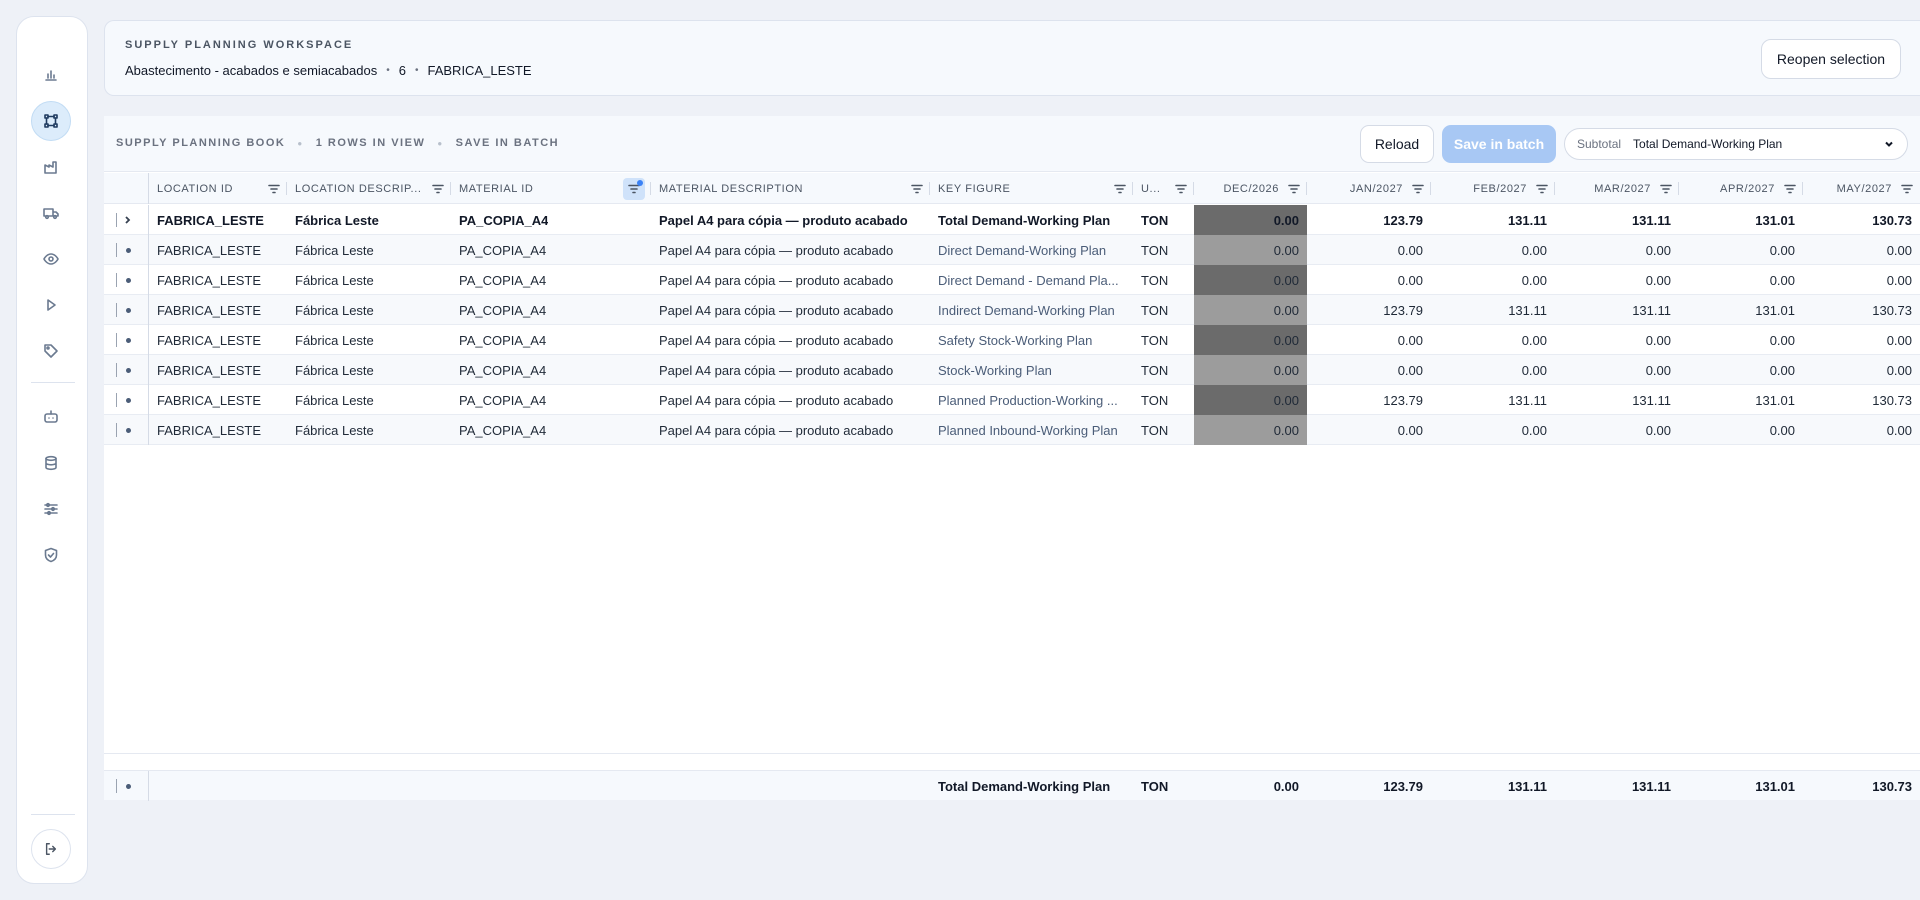 This screenshot has height=900, width=1920. What do you see at coordinates (1031, 188) in the screenshot?
I see `column-header-key-figure: KEY FIGURE` at bounding box center [1031, 188].